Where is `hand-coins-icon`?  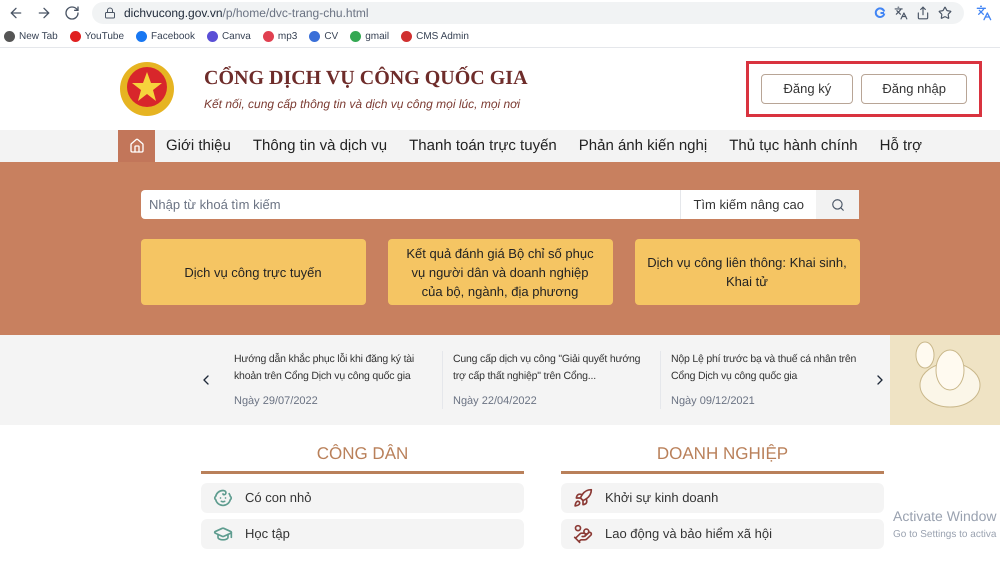
hand-coins-icon is located at coordinates (583, 534).